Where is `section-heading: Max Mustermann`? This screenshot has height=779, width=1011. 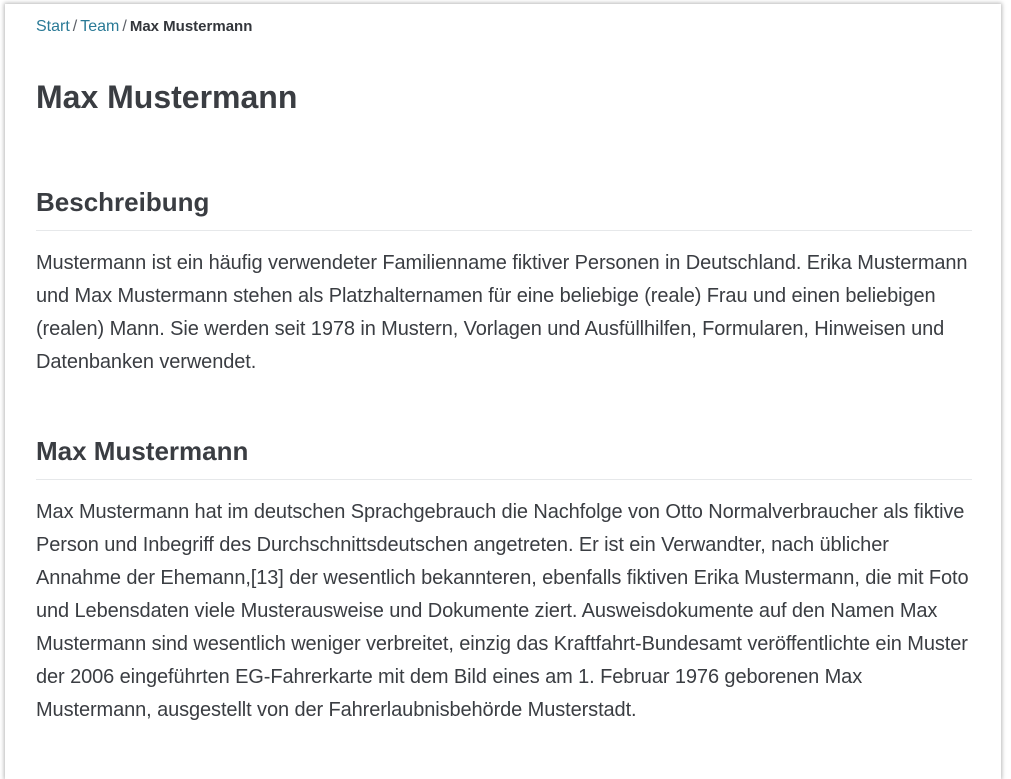
section-heading: Max Mustermann is located at coordinates (142, 451).